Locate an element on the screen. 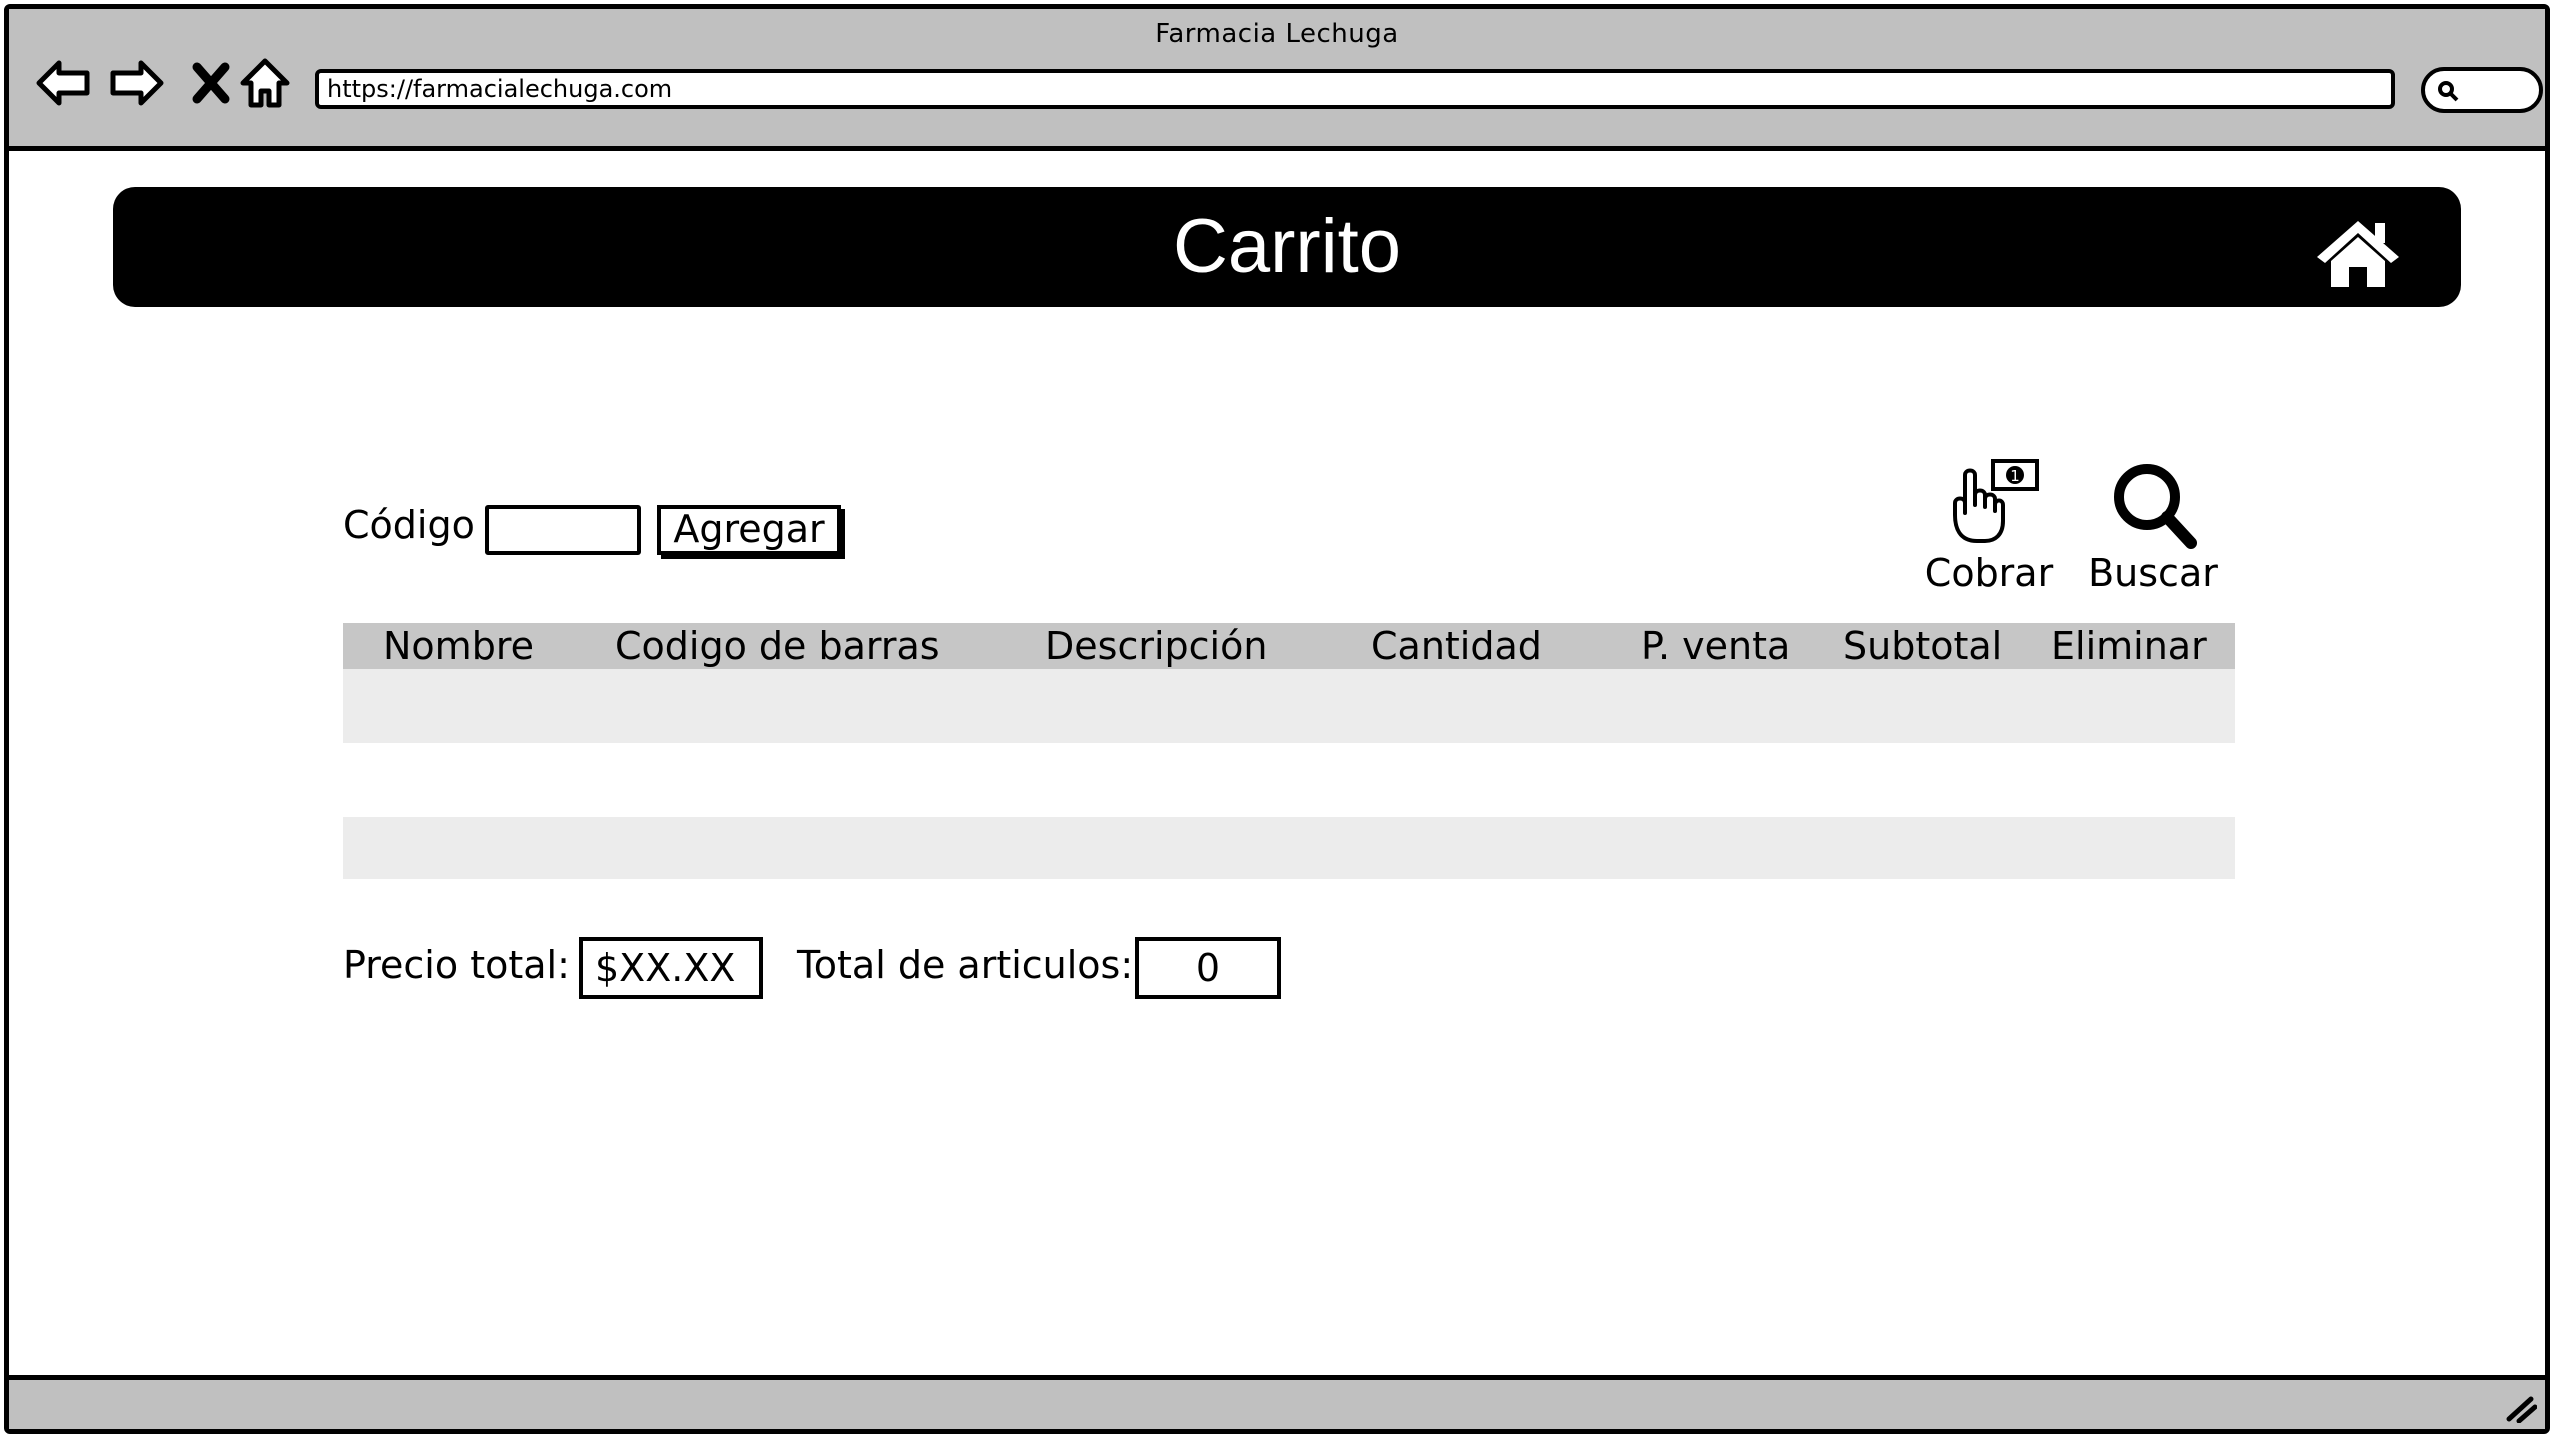 The height and width of the screenshot is (1440, 2560). home-icon is located at coordinates (2358, 253).